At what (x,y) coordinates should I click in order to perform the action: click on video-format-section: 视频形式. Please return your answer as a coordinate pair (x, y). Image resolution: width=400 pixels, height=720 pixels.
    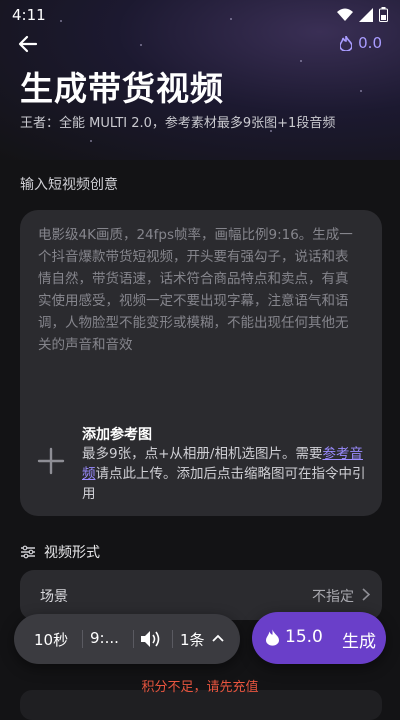
    Looking at the image, I should click on (60, 552).